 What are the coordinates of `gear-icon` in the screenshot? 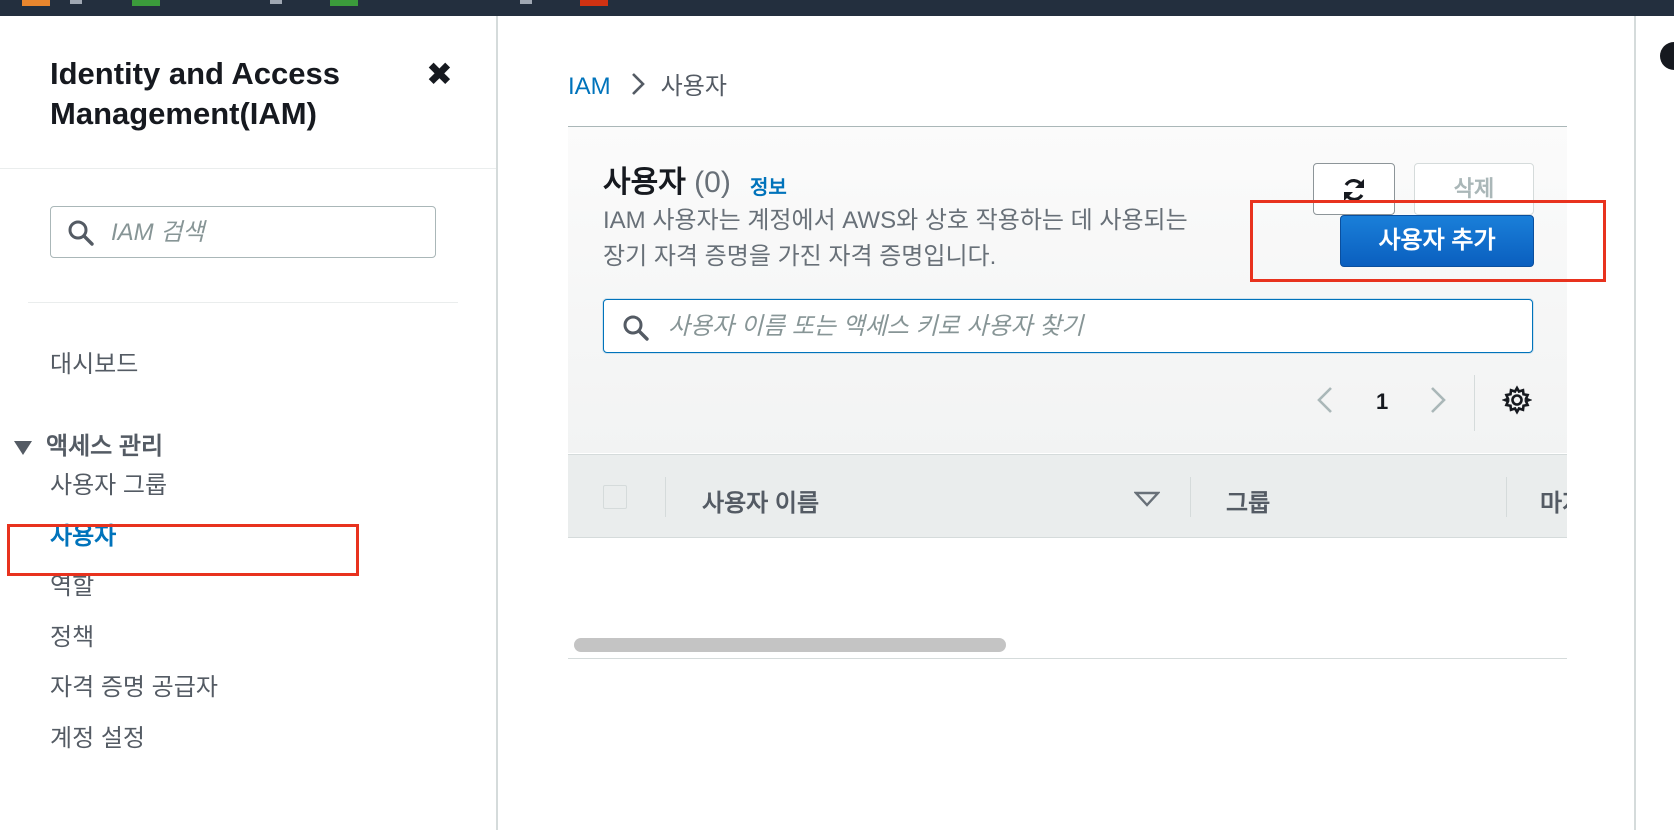 It's located at (1517, 400).